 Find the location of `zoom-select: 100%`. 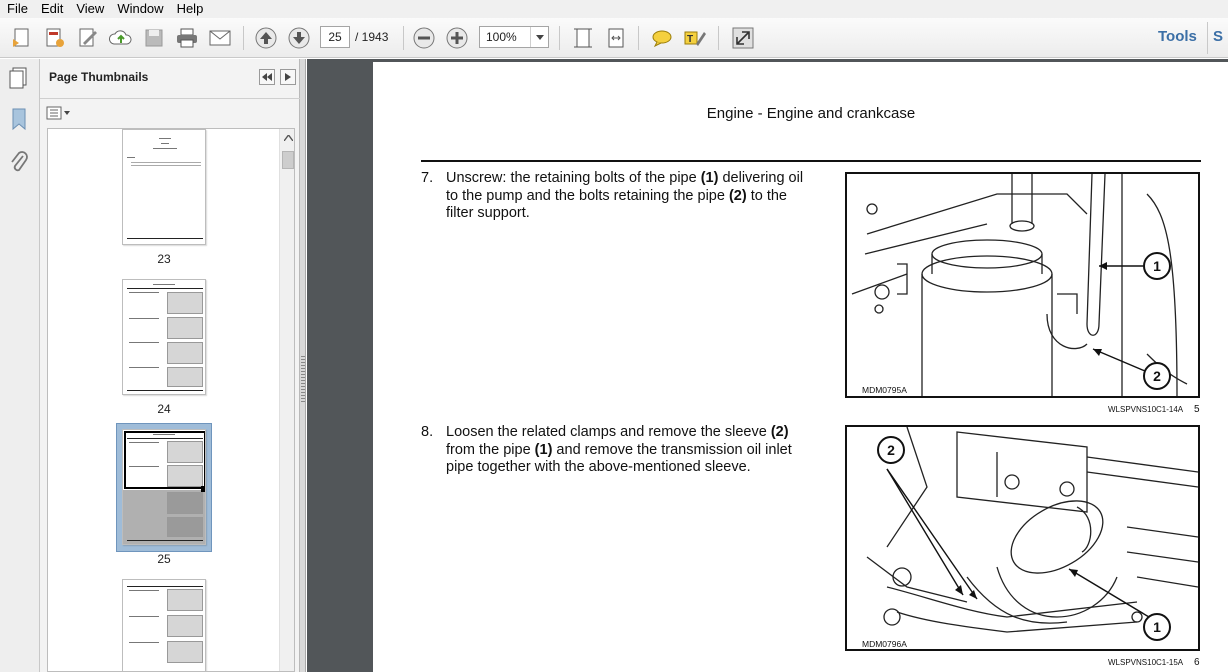

zoom-select: 100% is located at coordinates (514, 37).